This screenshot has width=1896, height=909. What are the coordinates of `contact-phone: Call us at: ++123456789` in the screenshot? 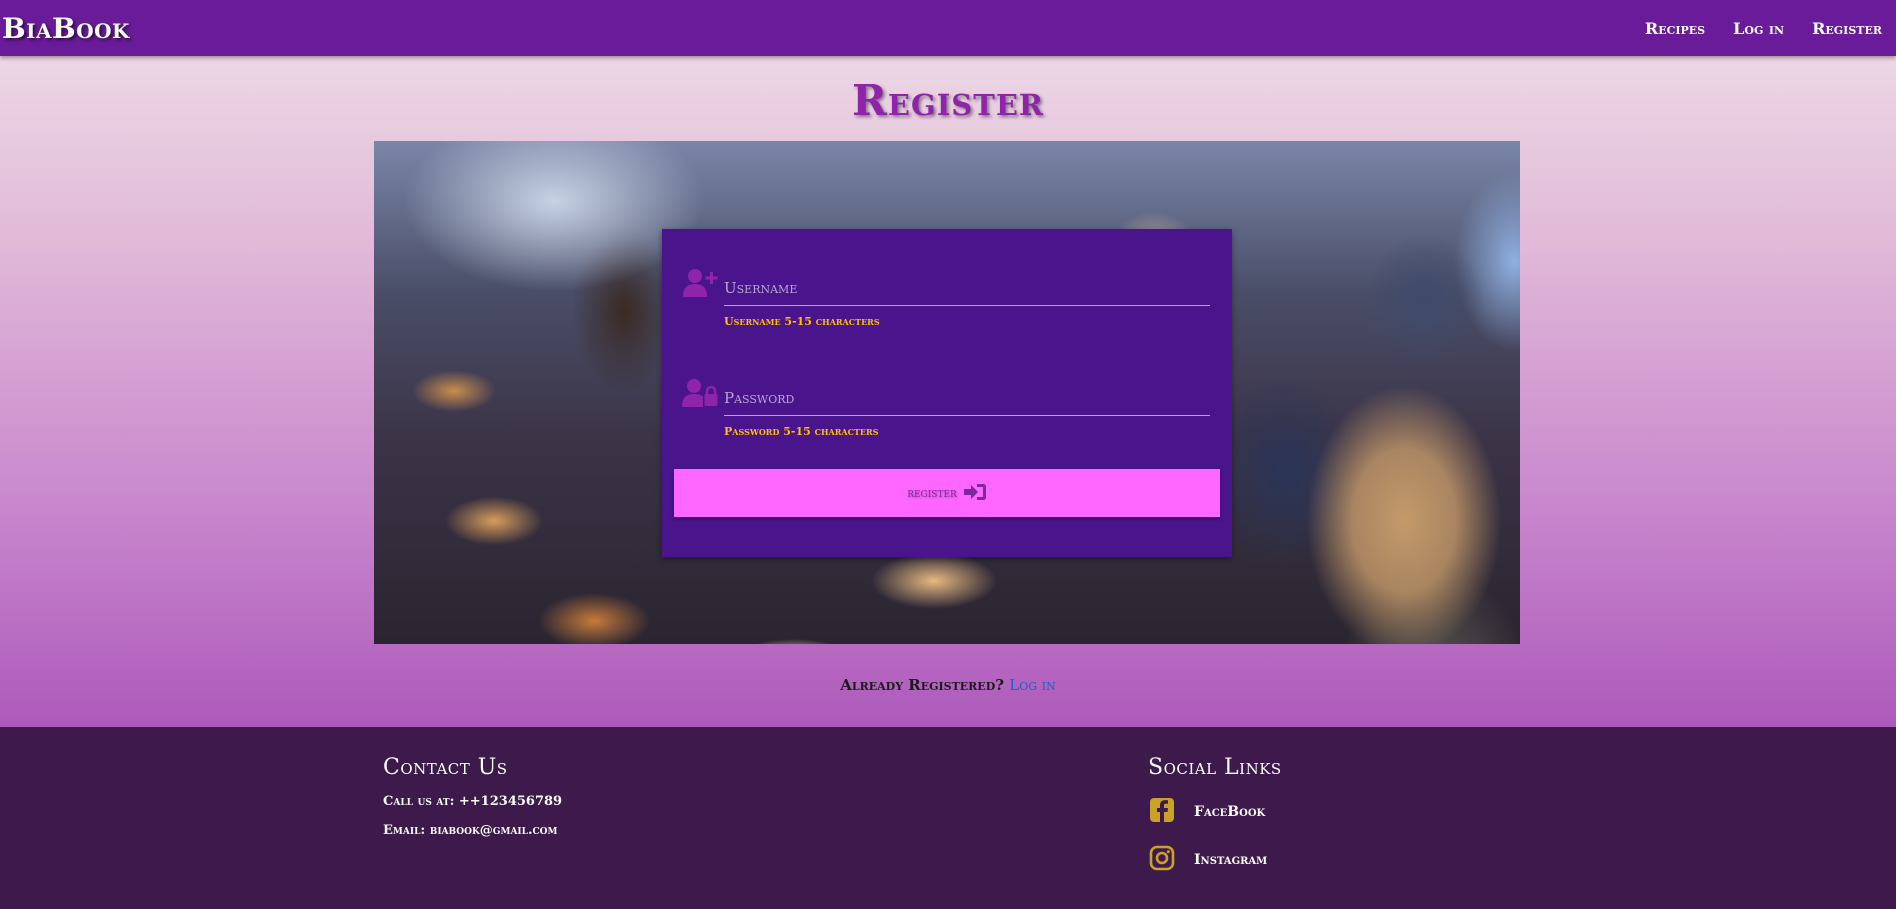 It's located at (473, 801).